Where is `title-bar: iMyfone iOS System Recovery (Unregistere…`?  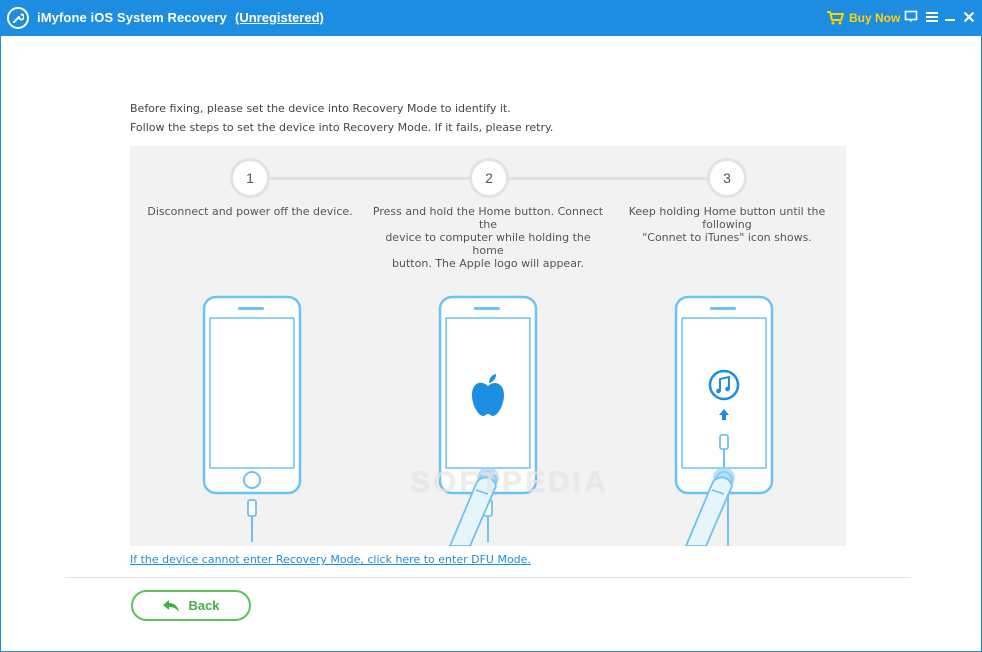
title-bar: iMyfone iOS System Recovery (Unregistere… is located at coordinates (491, 18).